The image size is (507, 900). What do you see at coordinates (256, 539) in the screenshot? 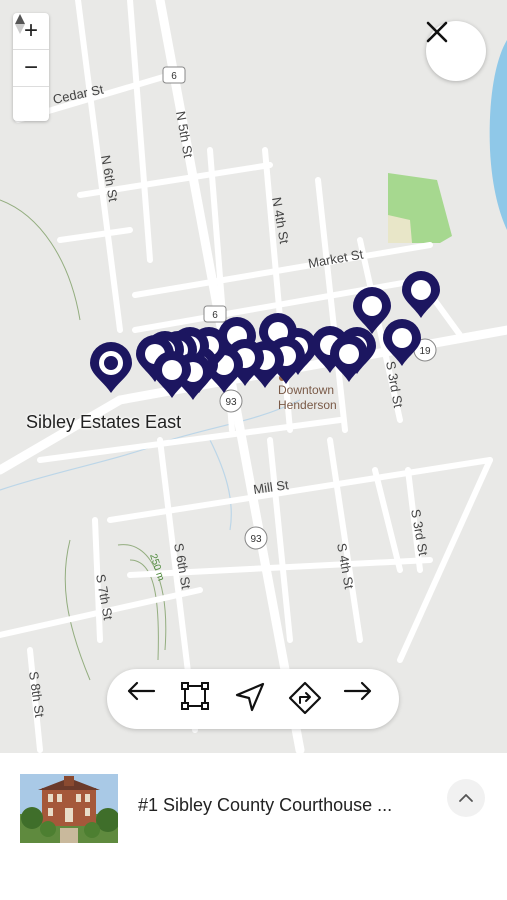
I see `route-shield-93-b: 93` at bounding box center [256, 539].